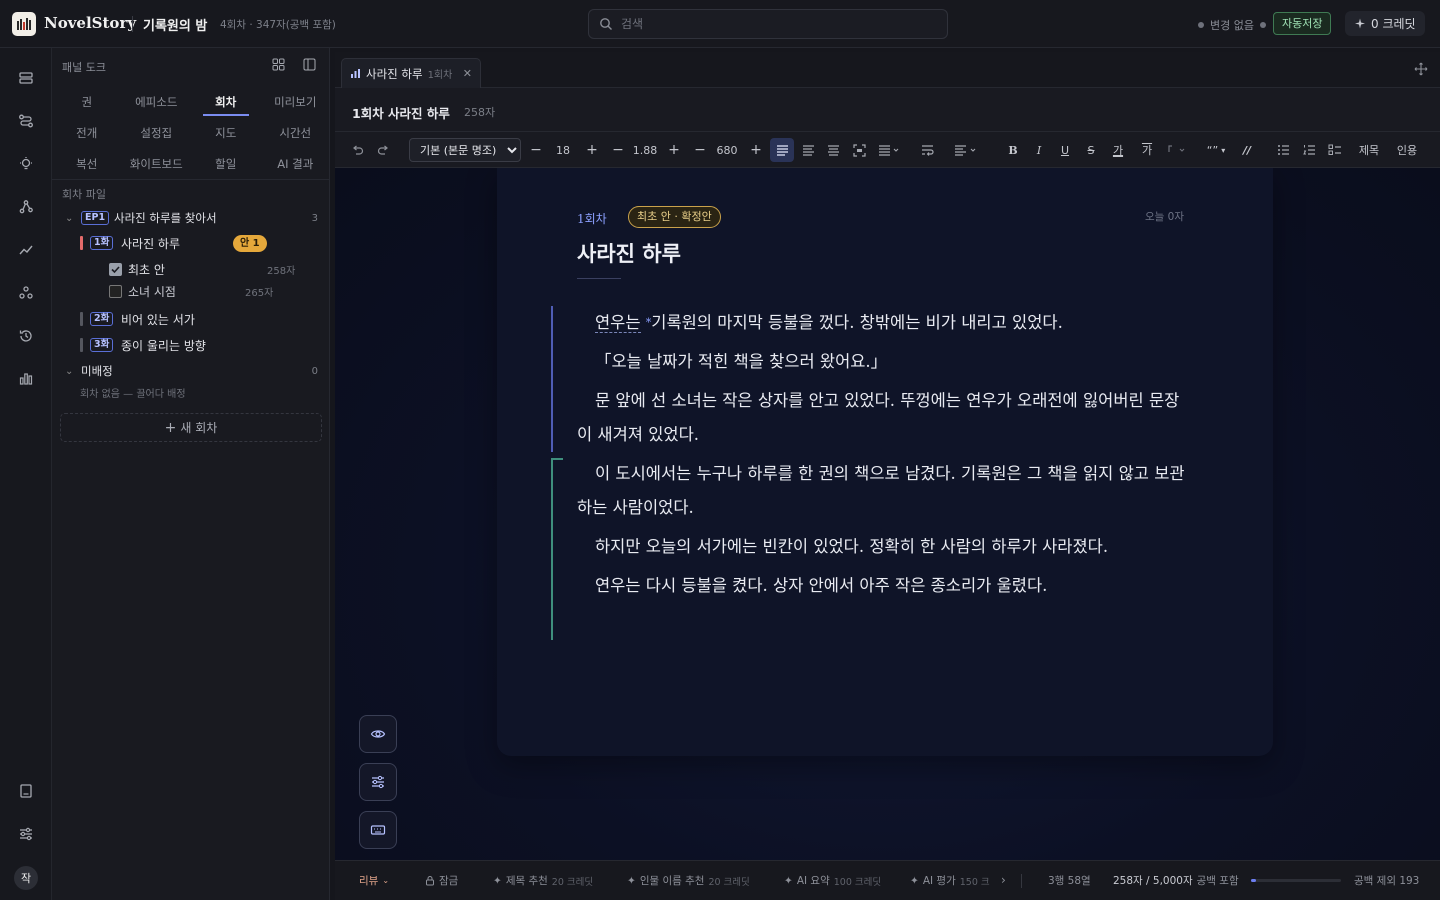 This screenshot has height=900, width=1440. I want to click on tab-timeline: 시간선, so click(296, 132).